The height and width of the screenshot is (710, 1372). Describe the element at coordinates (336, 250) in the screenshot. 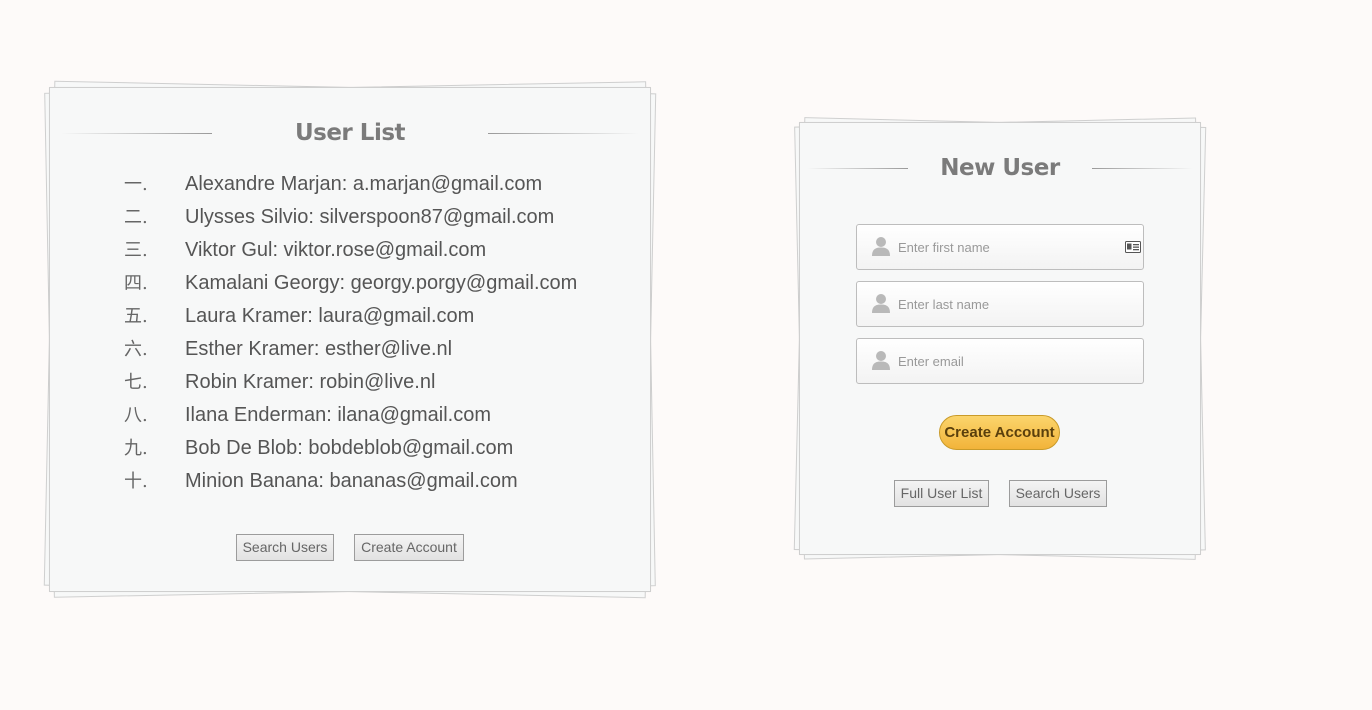

I see `user-entry: Viktor Gul: viktor.rose@gmail.com` at that location.